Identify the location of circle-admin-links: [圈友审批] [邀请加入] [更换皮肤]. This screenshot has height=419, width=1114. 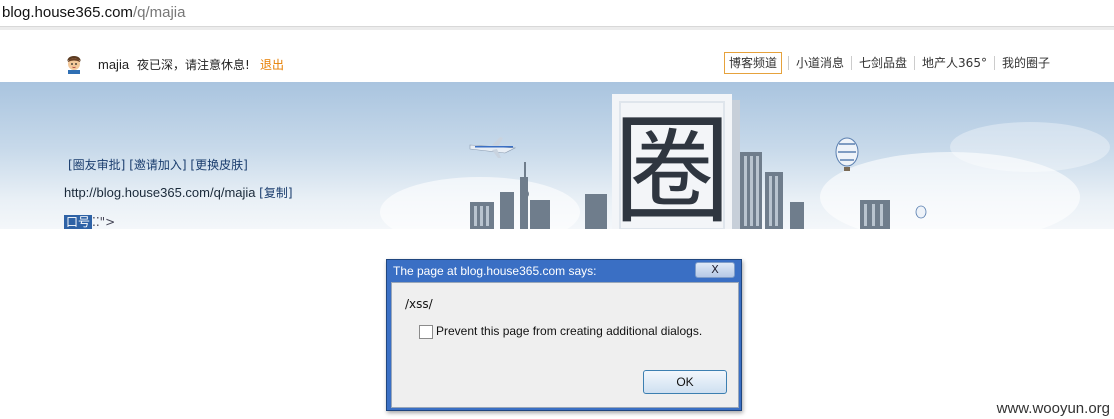
(158, 164).